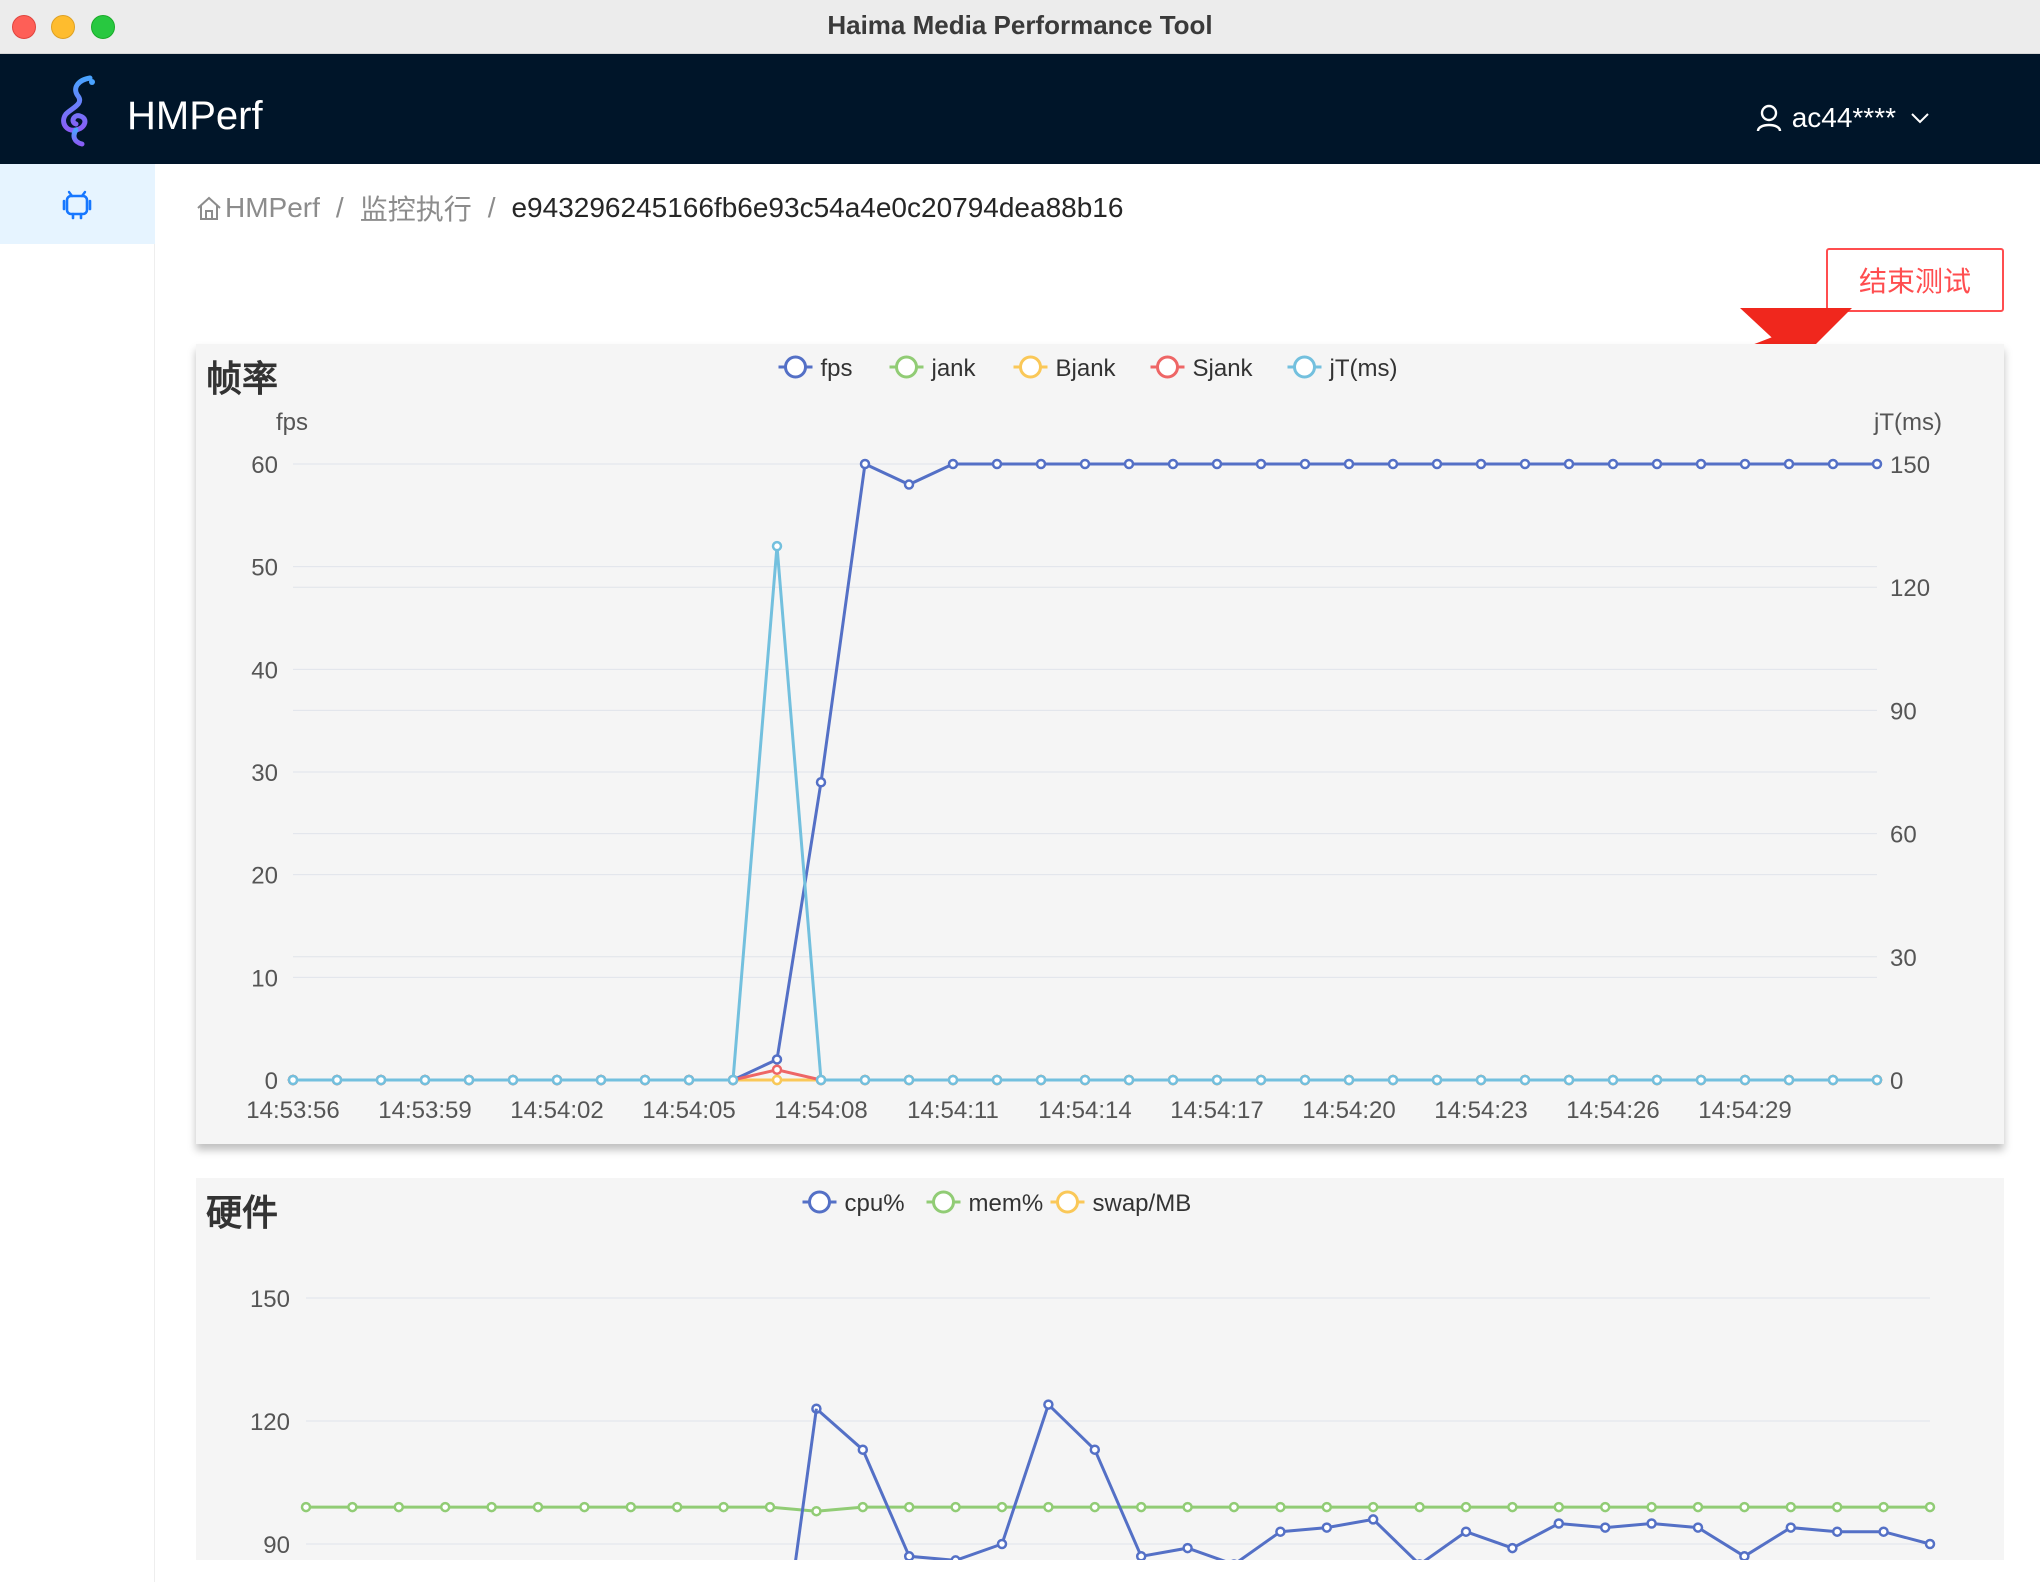 This screenshot has height=1582, width=2040. Describe the element at coordinates (1920, 118) in the screenshot. I see `chevron-down-icon` at that location.